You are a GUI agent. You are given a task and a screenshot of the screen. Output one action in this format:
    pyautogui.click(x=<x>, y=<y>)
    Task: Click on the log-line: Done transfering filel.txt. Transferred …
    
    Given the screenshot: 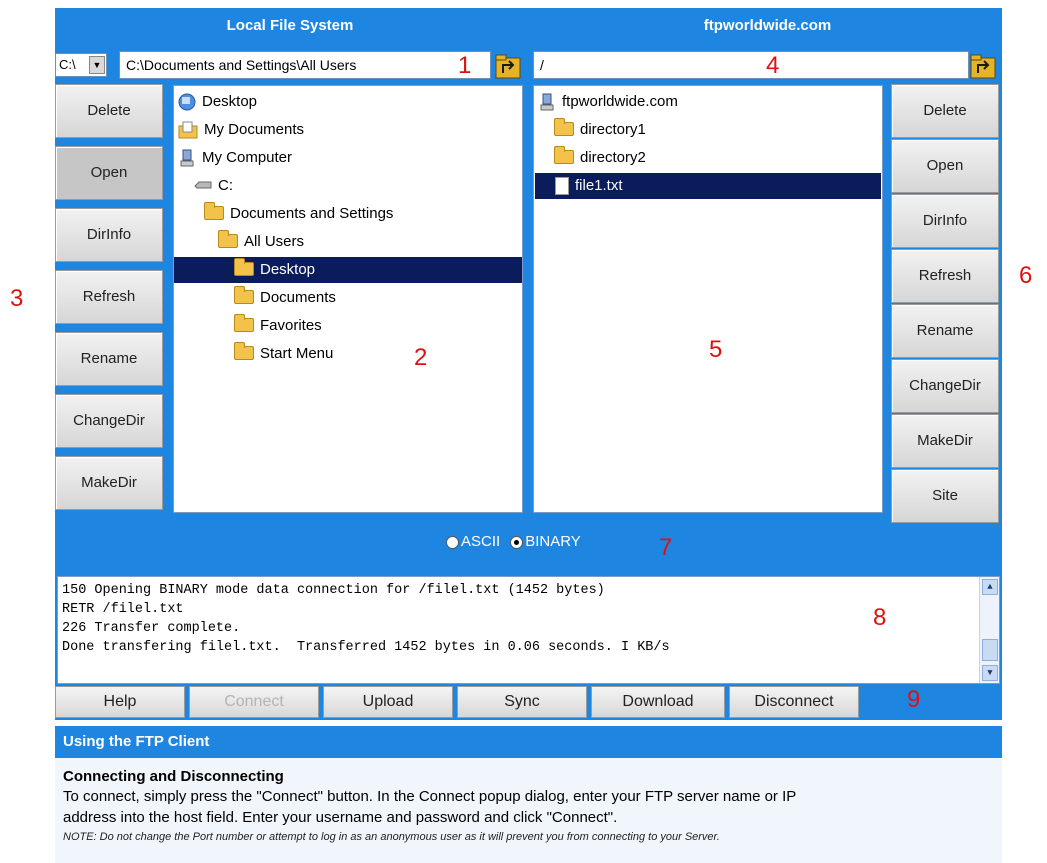 What is the action you would take?
    pyautogui.click(x=366, y=647)
    